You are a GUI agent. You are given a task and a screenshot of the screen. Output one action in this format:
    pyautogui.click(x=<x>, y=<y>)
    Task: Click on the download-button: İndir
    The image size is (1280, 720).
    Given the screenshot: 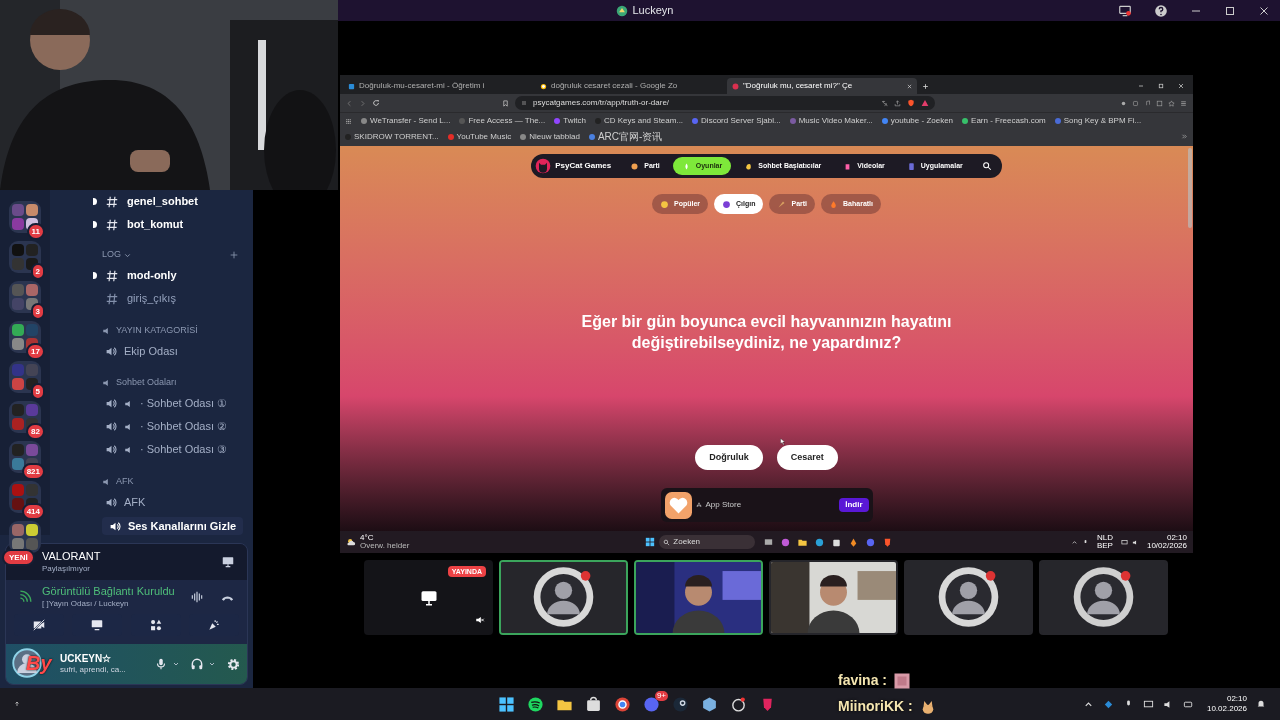 What is the action you would take?
    pyautogui.click(x=854, y=505)
    